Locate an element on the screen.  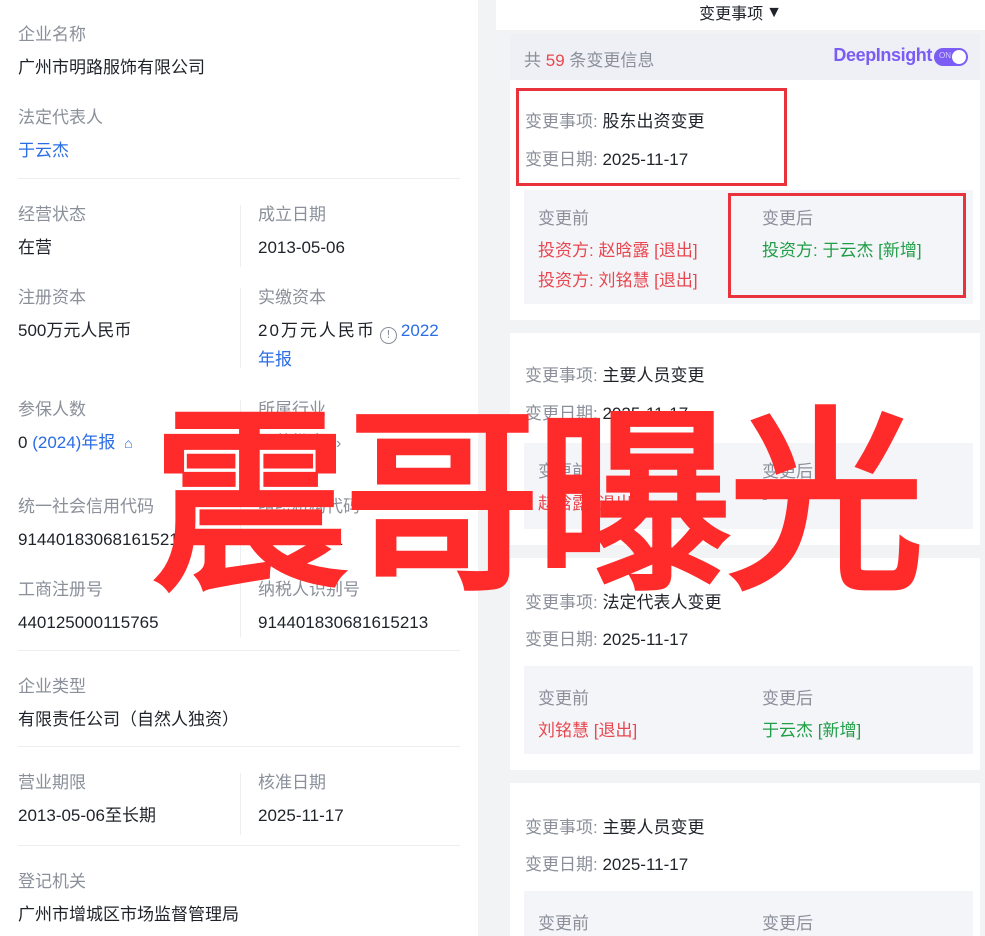
term-field: 营业期限 2013-05-06至长期 is located at coordinates (87, 800).